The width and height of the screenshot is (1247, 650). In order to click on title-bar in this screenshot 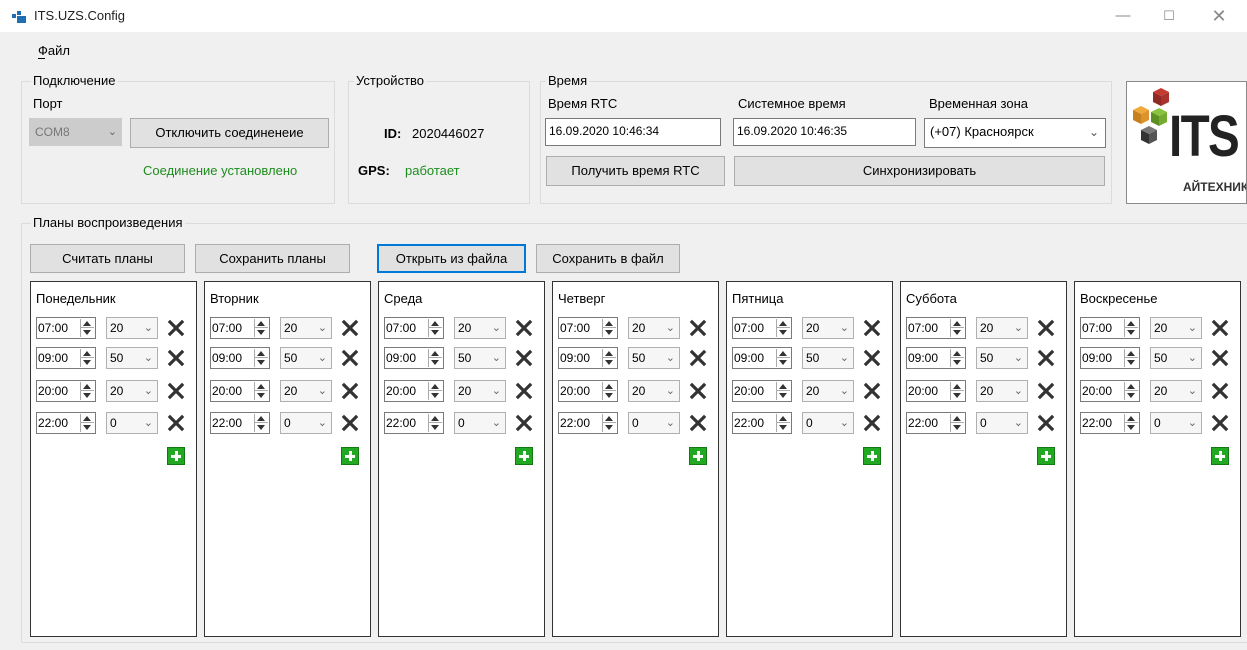, I will do `click(623, 16)`.